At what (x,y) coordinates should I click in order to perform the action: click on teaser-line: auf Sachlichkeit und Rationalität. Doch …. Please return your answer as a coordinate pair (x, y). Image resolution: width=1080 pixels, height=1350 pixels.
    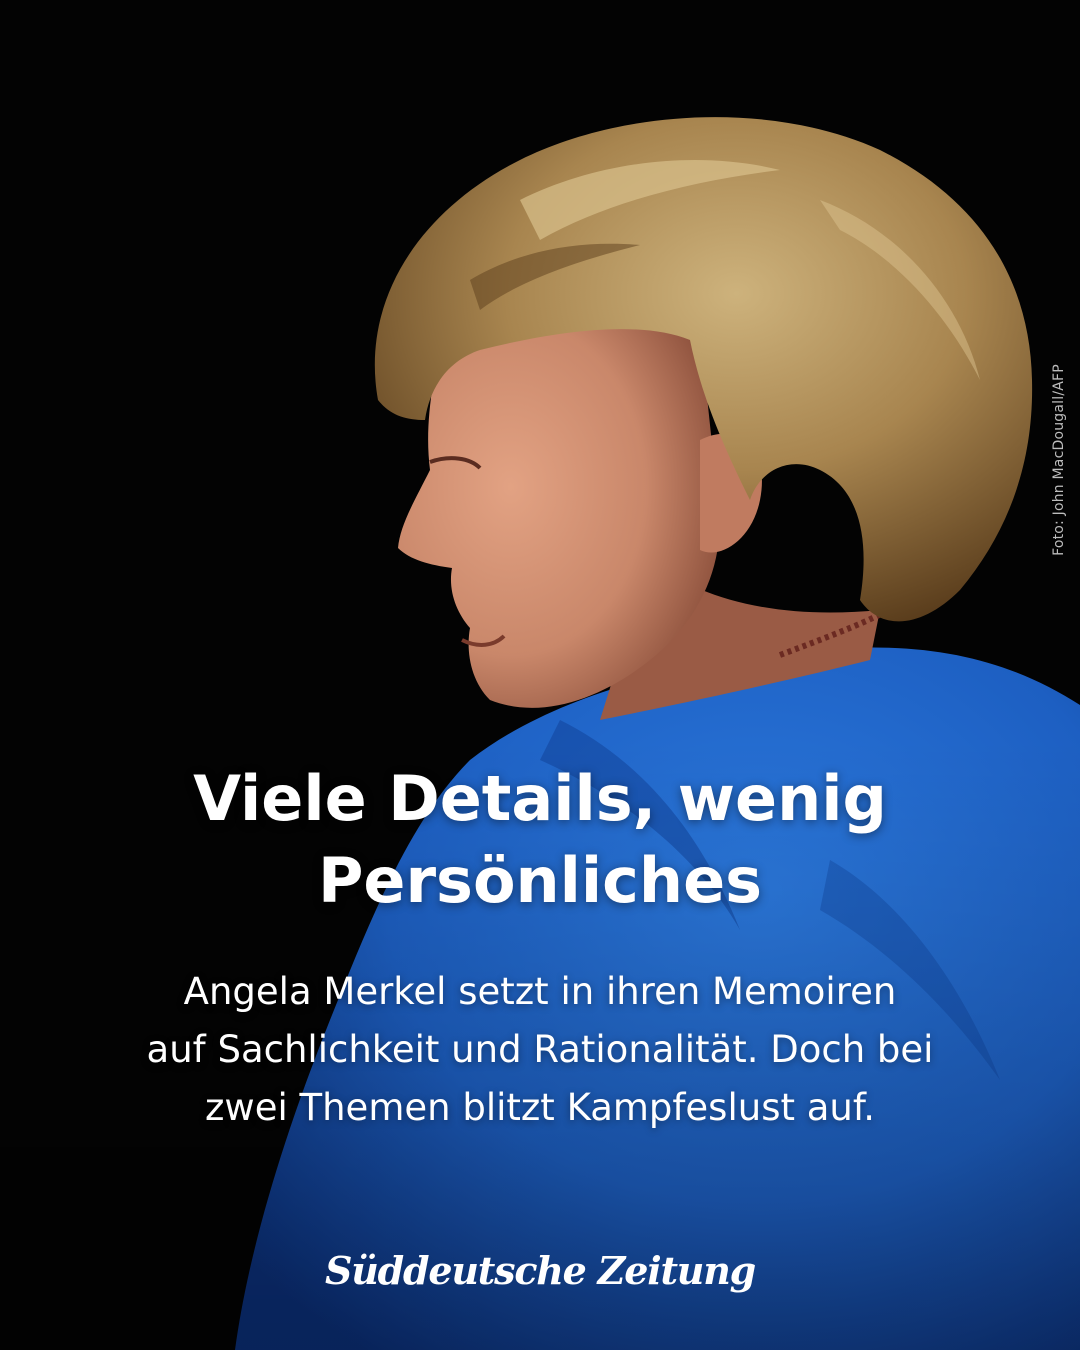
    Looking at the image, I should click on (540, 1049).